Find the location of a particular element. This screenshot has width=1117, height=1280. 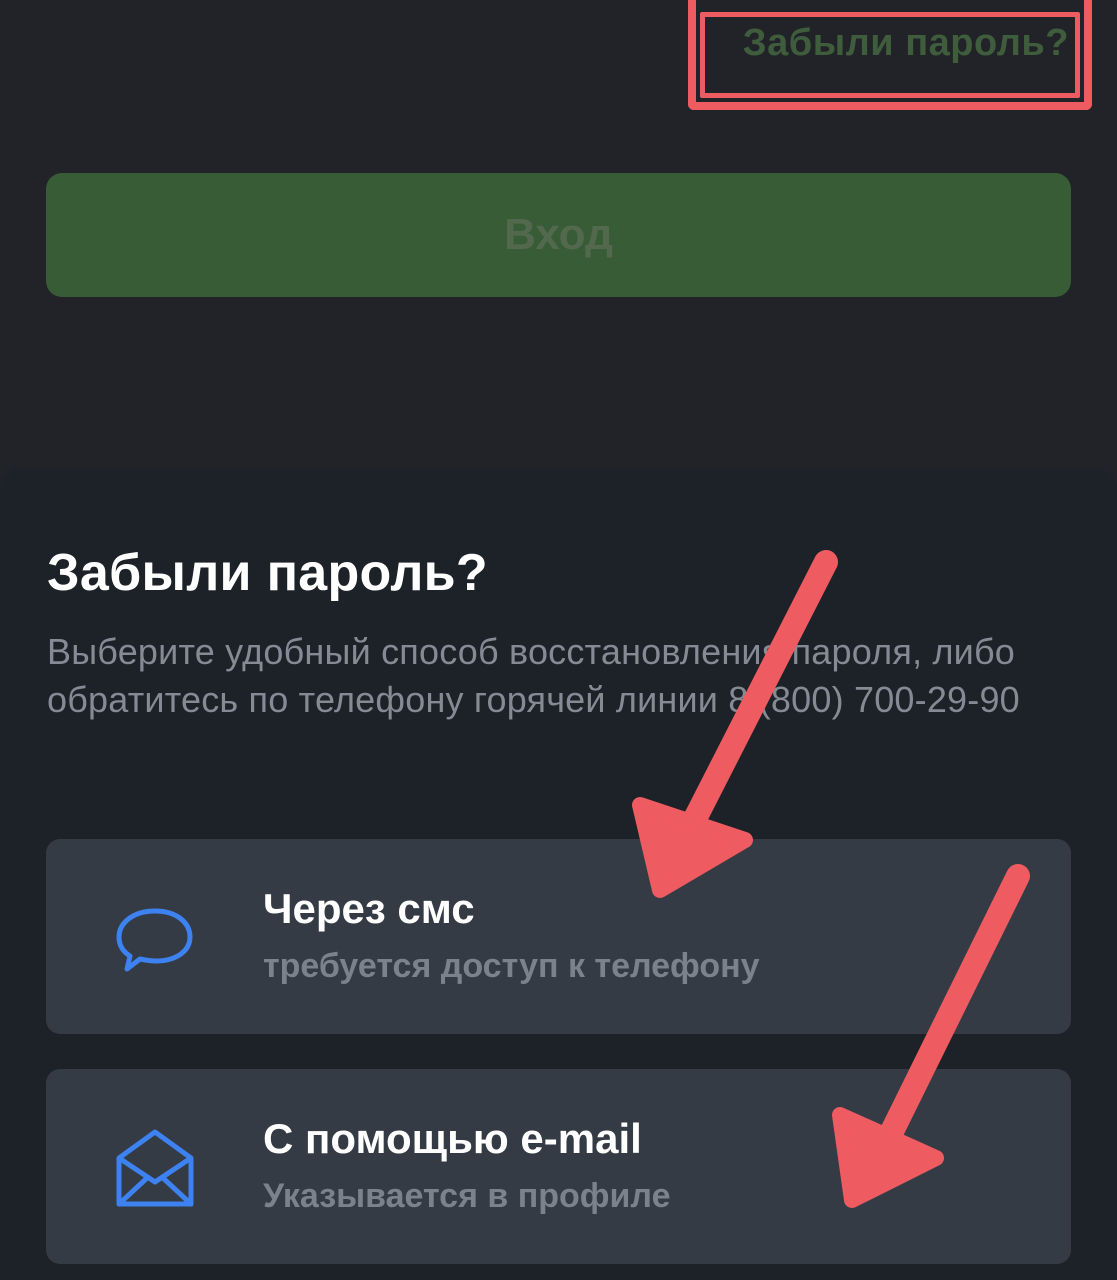

envelope-icon is located at coordinates (155, 1168).